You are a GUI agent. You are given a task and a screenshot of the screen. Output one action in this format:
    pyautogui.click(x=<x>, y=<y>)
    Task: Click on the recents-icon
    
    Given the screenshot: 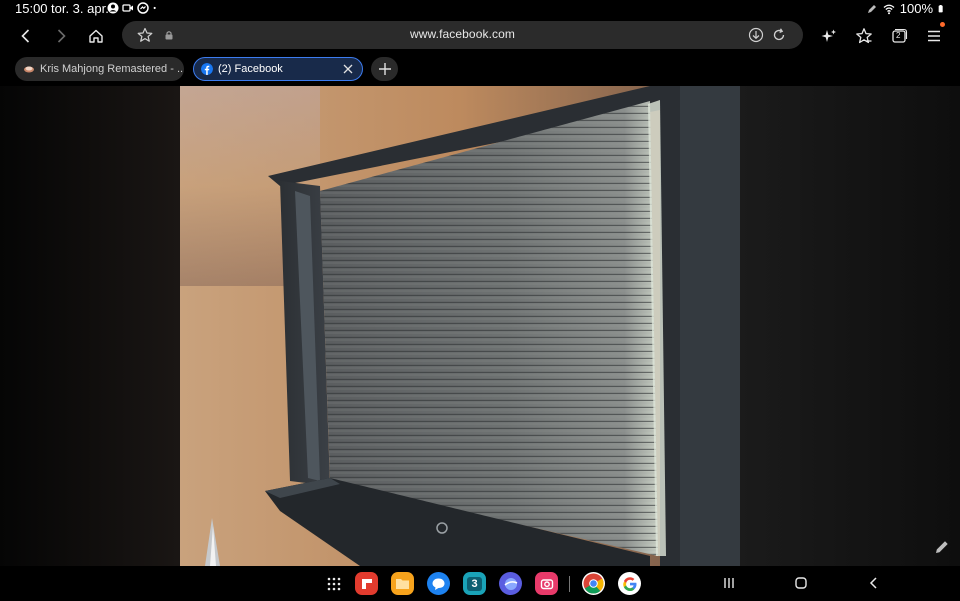 What is the action you would take?
    pyautogui.click(x=729, y=583)
    